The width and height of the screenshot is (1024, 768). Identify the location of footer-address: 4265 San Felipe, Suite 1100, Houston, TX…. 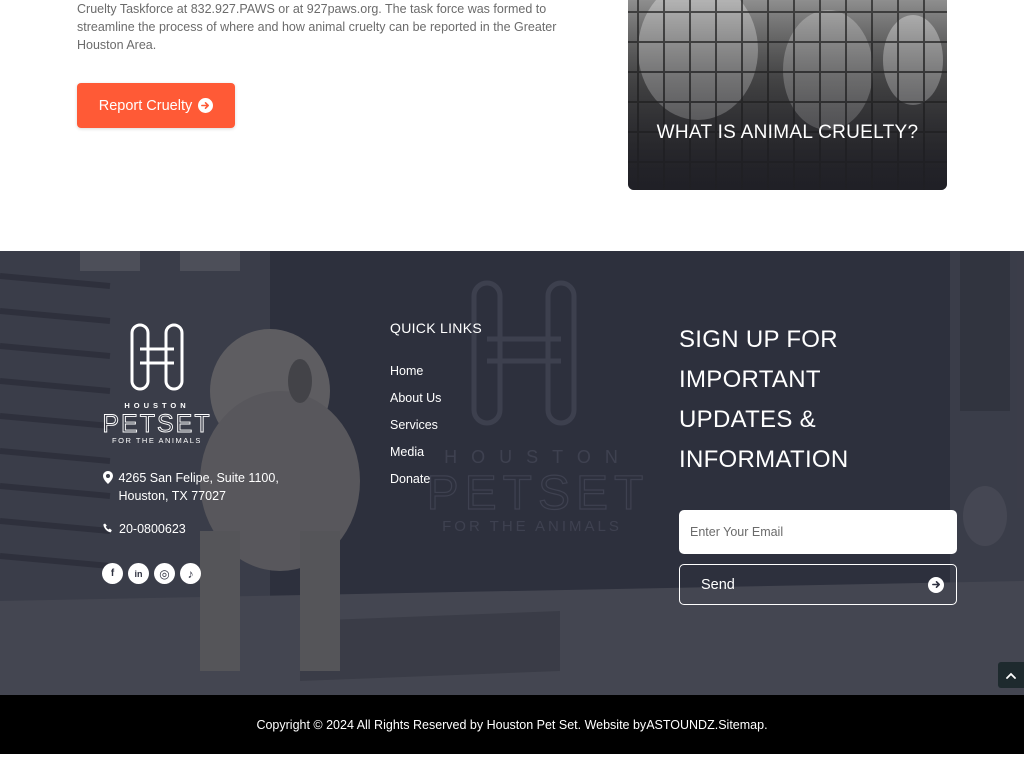
(213, 487).